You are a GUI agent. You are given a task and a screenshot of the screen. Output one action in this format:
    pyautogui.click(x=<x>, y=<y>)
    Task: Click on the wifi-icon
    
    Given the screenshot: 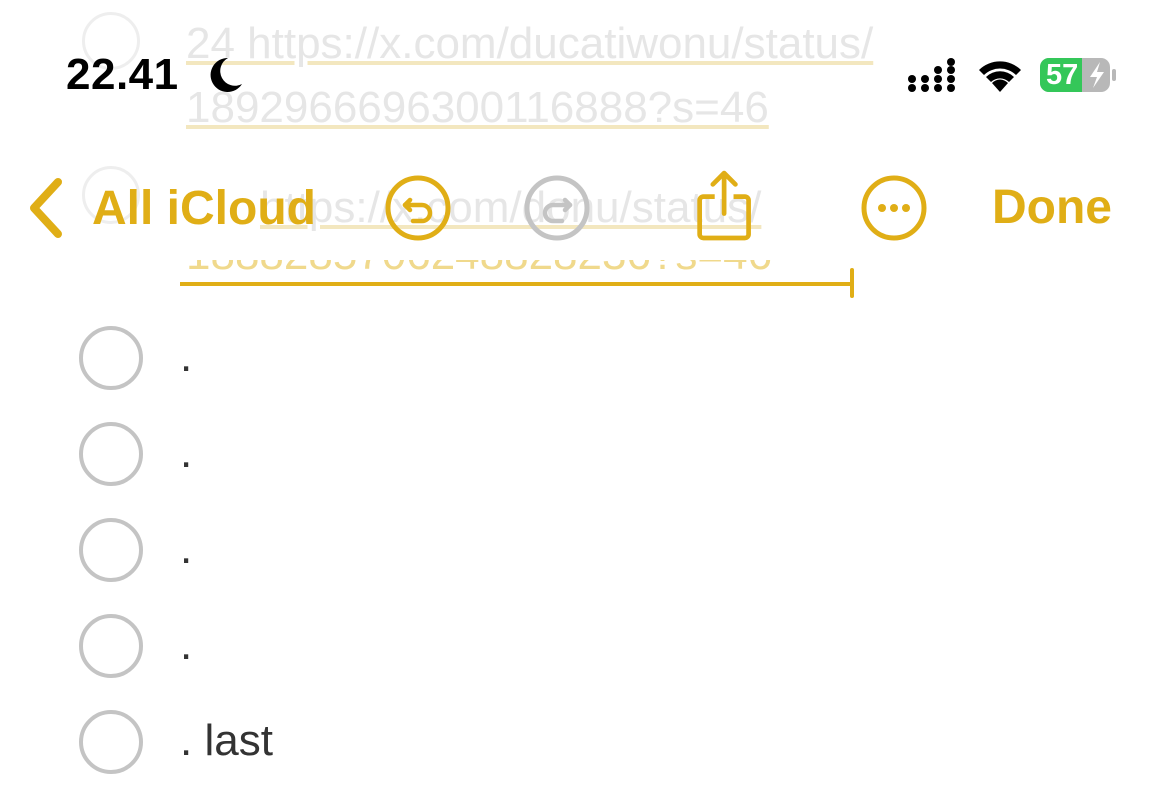 What is the action you would take?
    pyautogui.click(x=1000, y=76)
    